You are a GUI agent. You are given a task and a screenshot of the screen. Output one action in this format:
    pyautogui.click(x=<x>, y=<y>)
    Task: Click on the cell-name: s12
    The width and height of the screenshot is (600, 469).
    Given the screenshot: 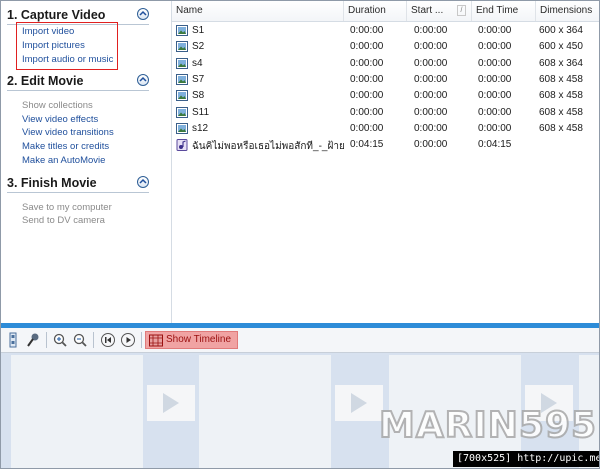 What is the action you would take?
    pyautogui.click(x=200, y=128)
    